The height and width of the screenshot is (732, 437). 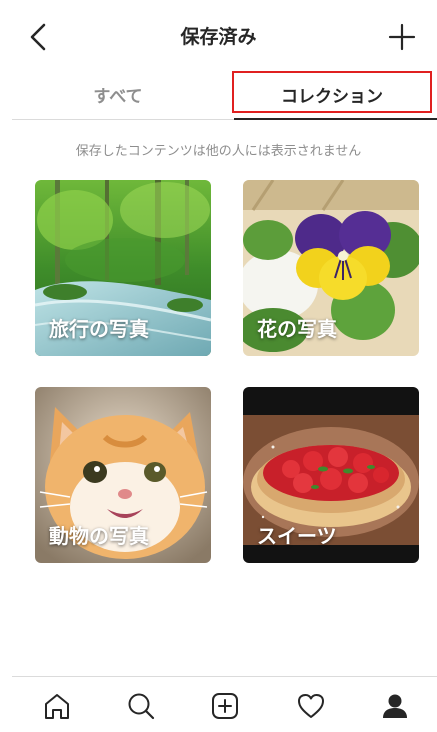 I want to click on bottom-nav, so click(x=224, y=704).